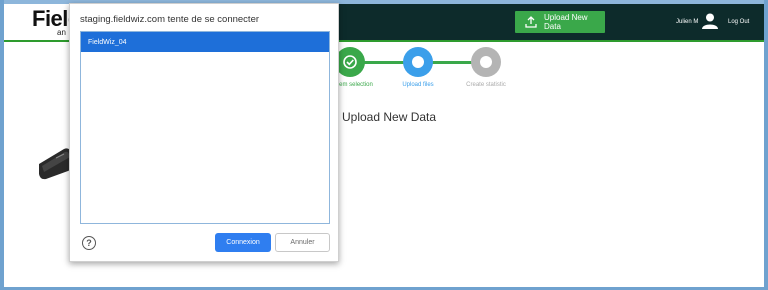 Image resolution: width=768 pixels, height=290 pixels. I want to click on page-title: Upload New Data, so click(389, 117).